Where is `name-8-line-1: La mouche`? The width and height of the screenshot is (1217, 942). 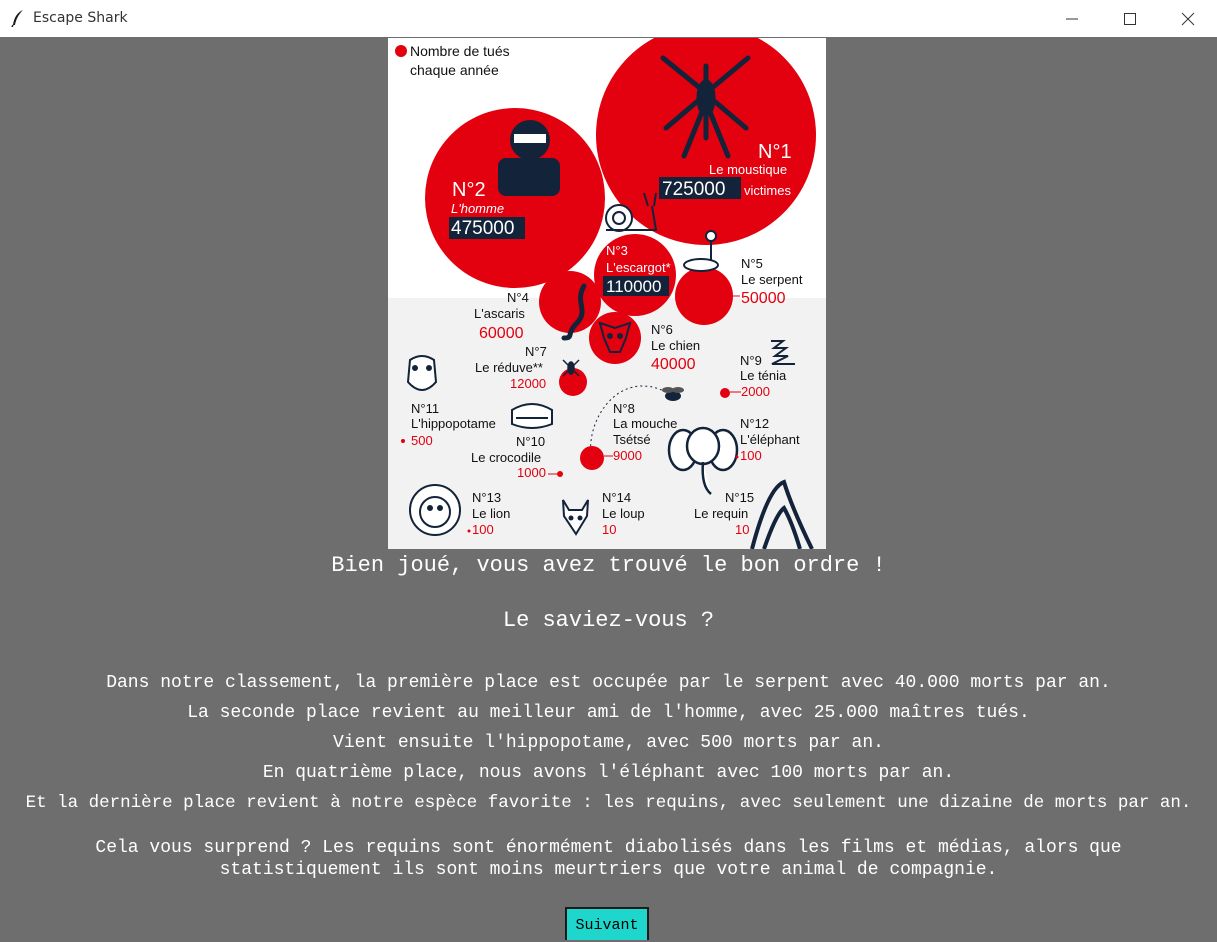
name-8-line-1: La mouche is located at coordinates (645, 423).